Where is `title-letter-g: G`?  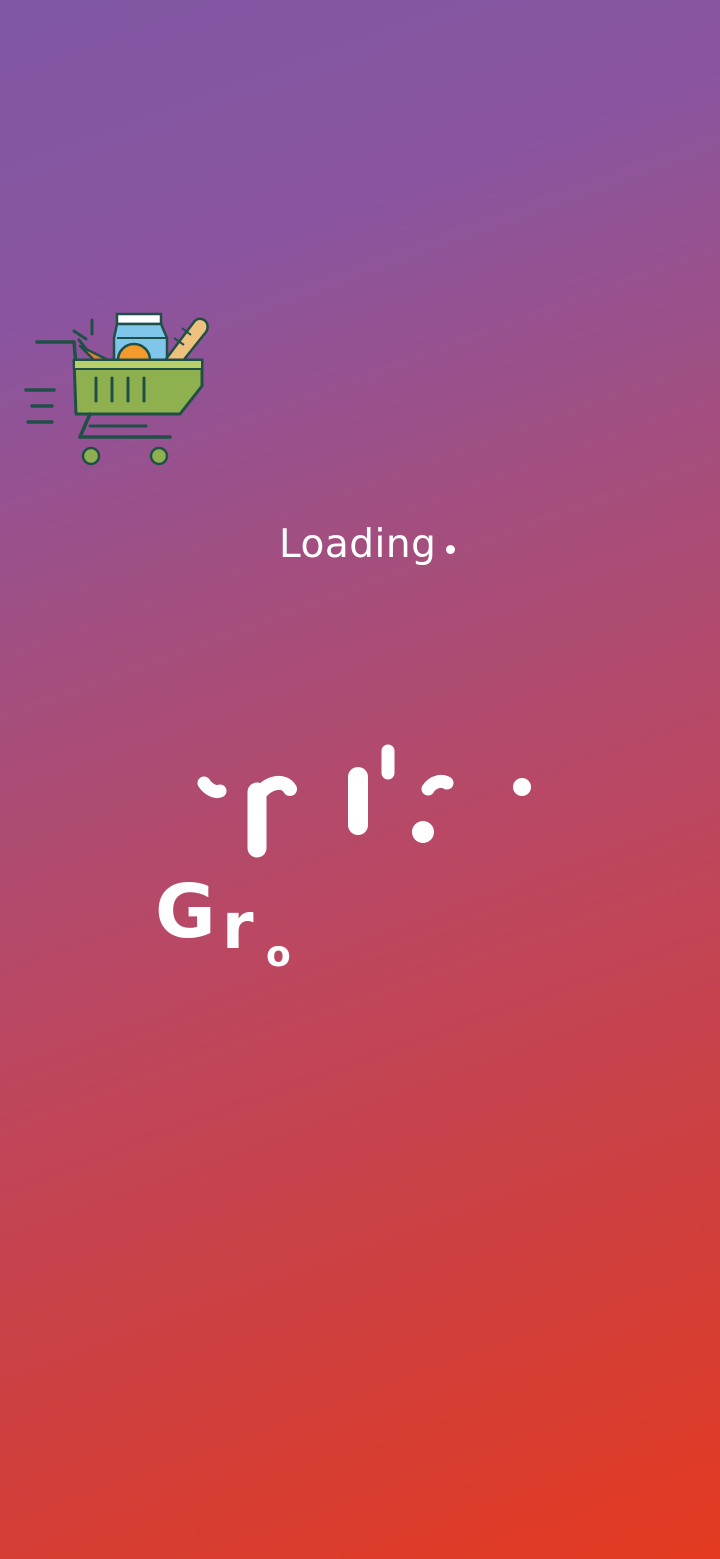 title-letter-g: G is located at coordinates (185, 912).